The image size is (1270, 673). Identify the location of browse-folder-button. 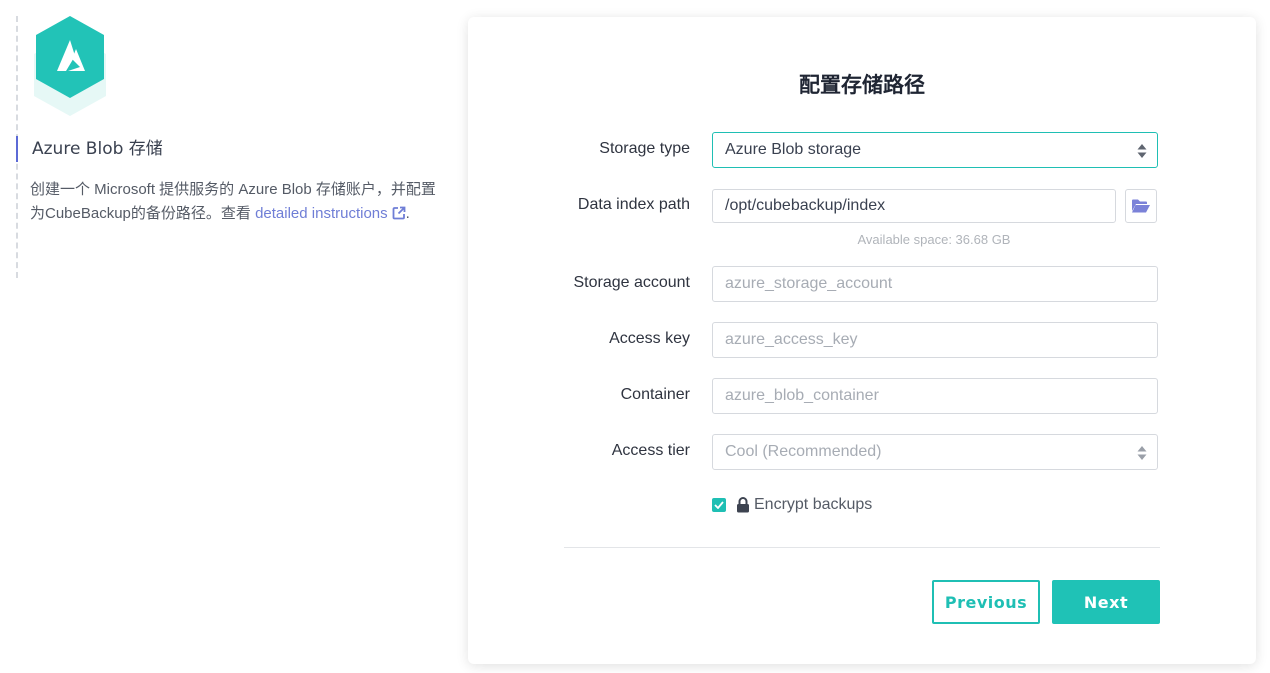
(1141, 206).